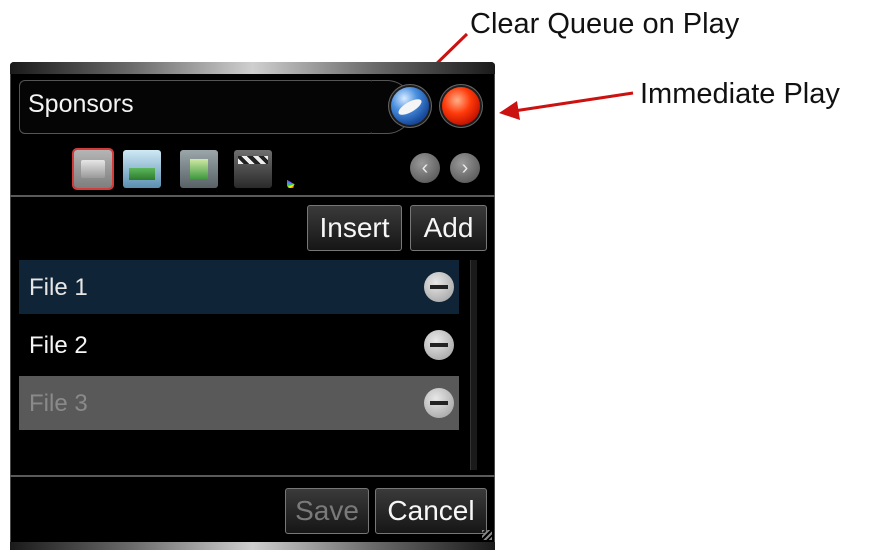  I want to click on add-button: Add, so click(448, 228).